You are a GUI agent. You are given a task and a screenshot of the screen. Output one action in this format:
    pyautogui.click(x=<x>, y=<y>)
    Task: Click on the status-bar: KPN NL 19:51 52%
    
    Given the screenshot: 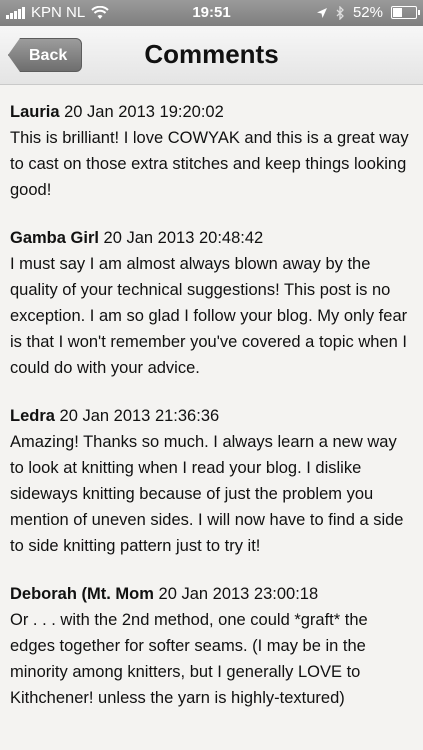 What is the action you would take?
    pyautogui.click(x=211, y=13)
    